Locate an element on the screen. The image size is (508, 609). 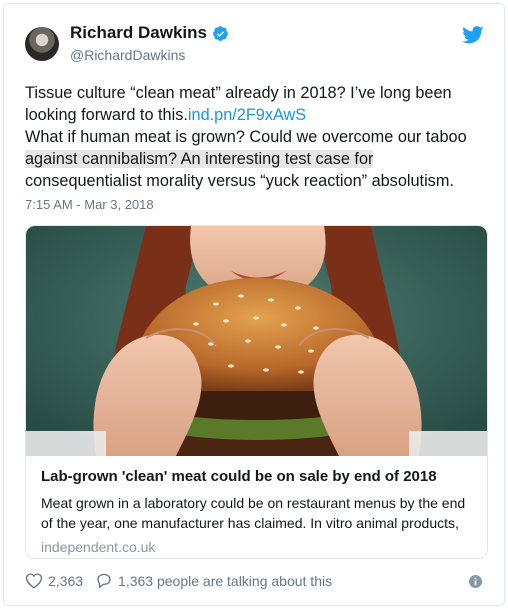
author-block: Richard Dawkins @RichardDawkins is located at coordinates (149, 43).